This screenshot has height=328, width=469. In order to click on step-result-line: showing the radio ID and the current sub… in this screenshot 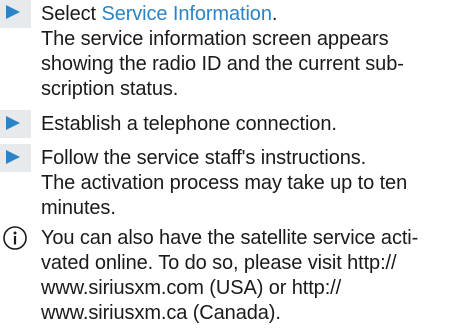, I will do `click(222, 64)`.